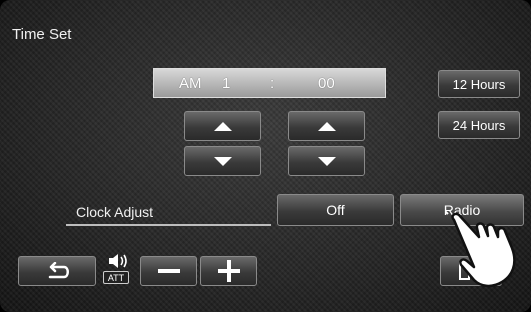 Image resolution: width=531 pixels, height=312 pixels. What do you see at coordinates (116, 277) in the screenshot?
I see `att-badge: ATT` at bounding box center [116, 277].